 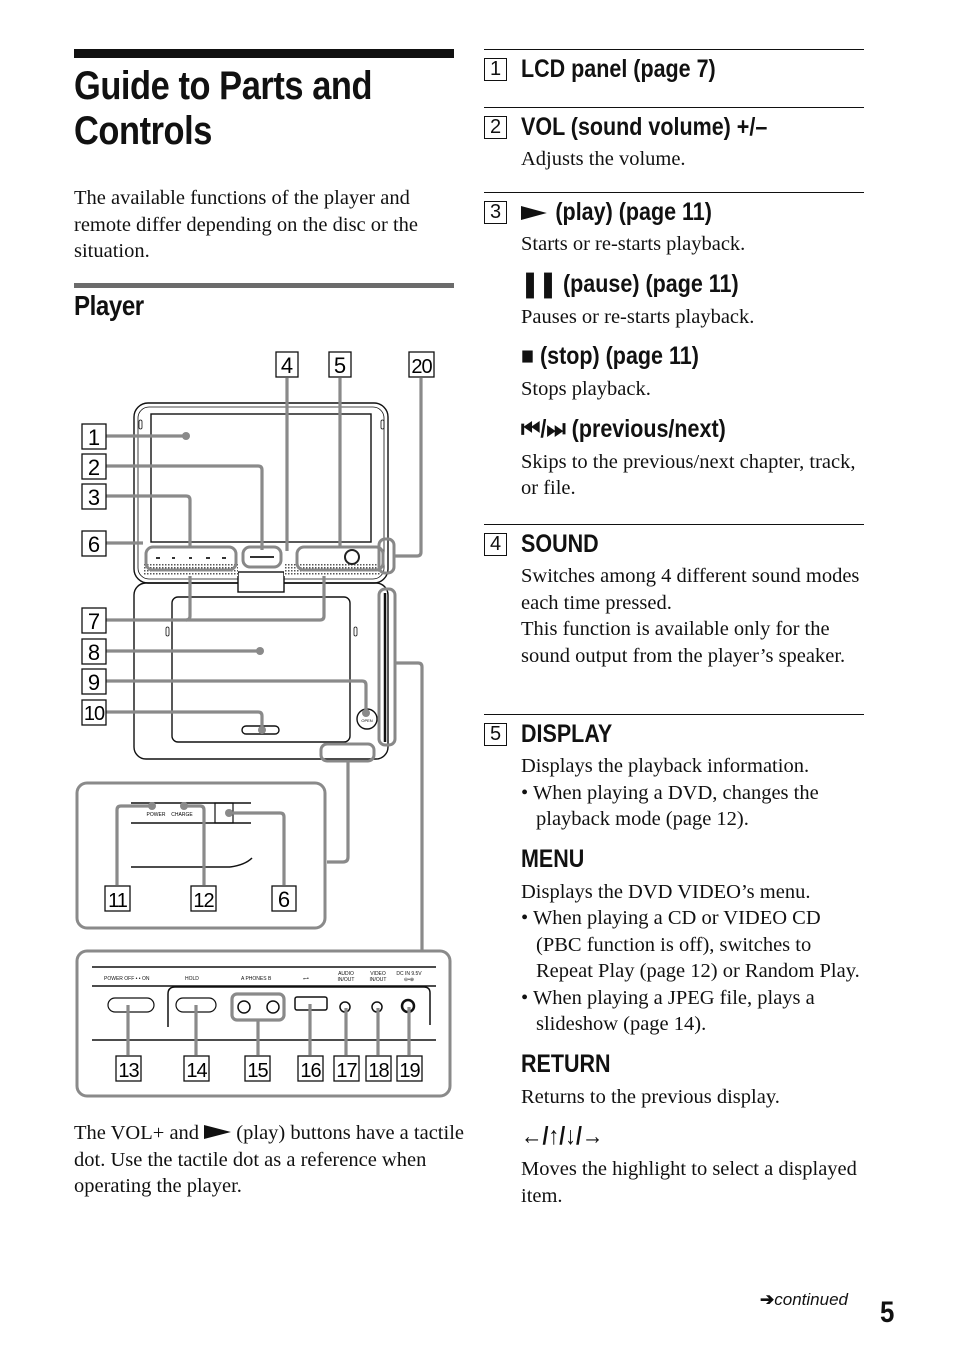 What do you see at coordinates (409, 1071) in the screenshot?
I see `callout-19: 19` at bounding box center [409, 1071].